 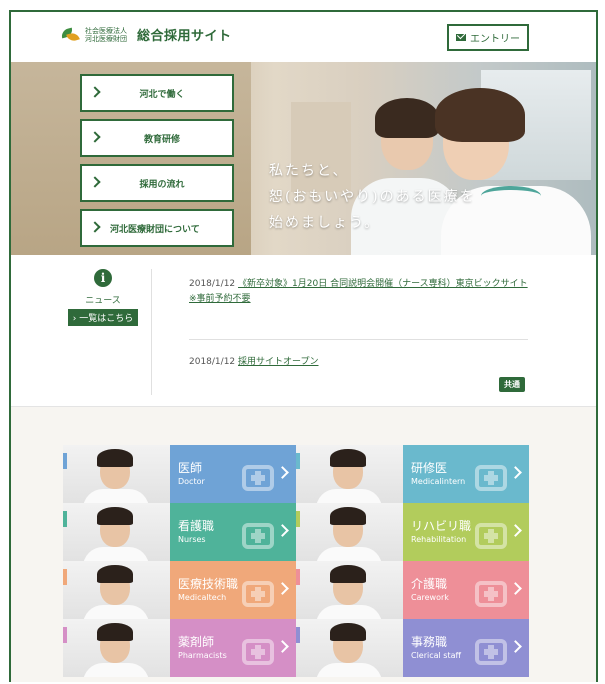 I want to click on staff-photo-carework, so click(x=349, y=590).